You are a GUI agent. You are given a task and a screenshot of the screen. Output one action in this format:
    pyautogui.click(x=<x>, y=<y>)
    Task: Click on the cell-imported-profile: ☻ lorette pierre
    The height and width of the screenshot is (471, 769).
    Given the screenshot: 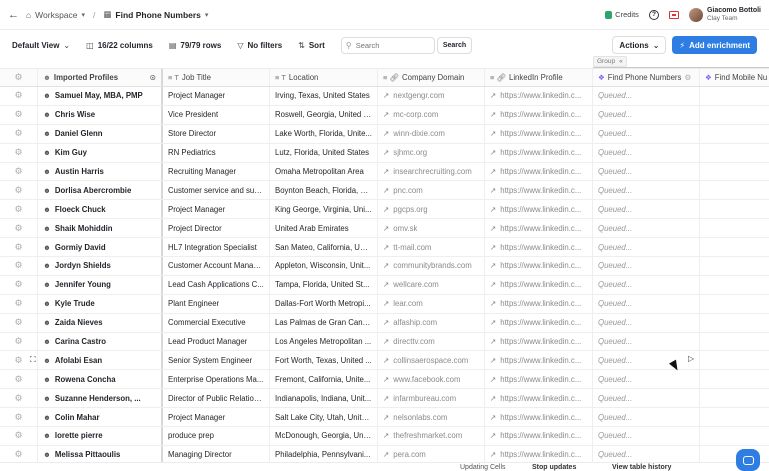 What is the action you would take?
    pyautogui.click(x=100, y=436)
    